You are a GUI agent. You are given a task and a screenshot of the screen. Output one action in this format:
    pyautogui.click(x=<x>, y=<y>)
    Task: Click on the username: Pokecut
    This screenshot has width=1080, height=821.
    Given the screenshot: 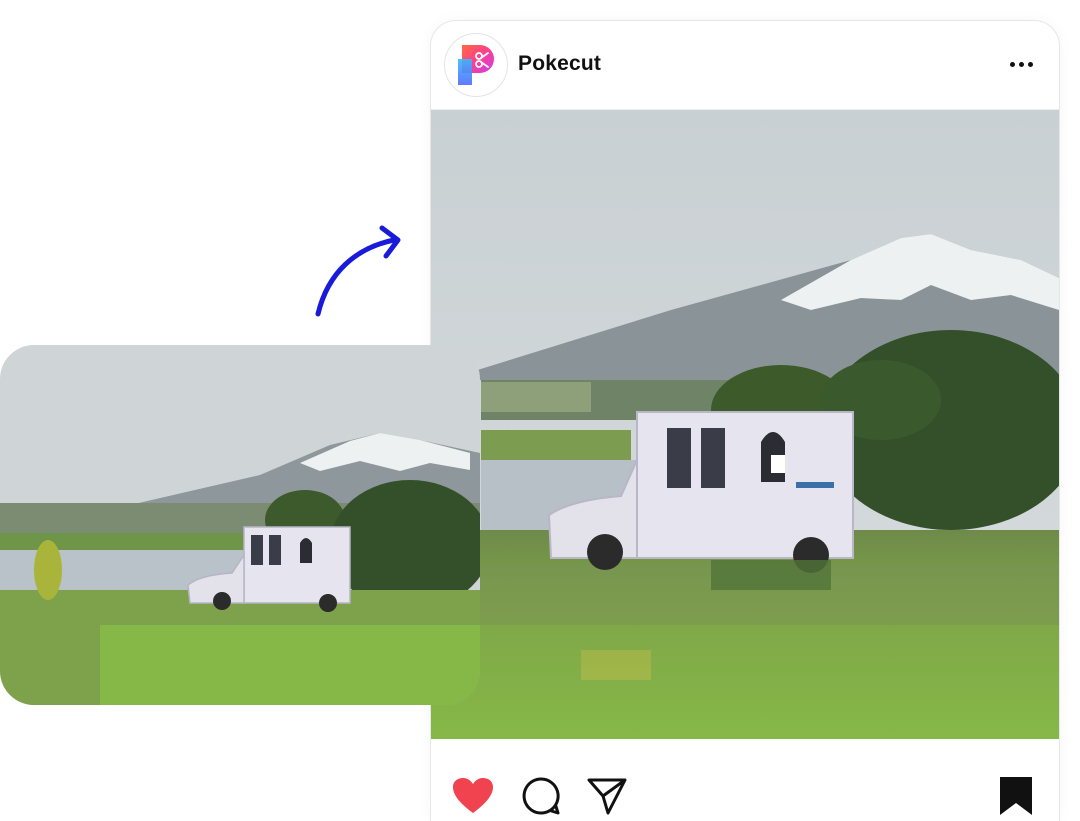 What is the action you would take?
    pyautogui.click(x=559, y=64)
    